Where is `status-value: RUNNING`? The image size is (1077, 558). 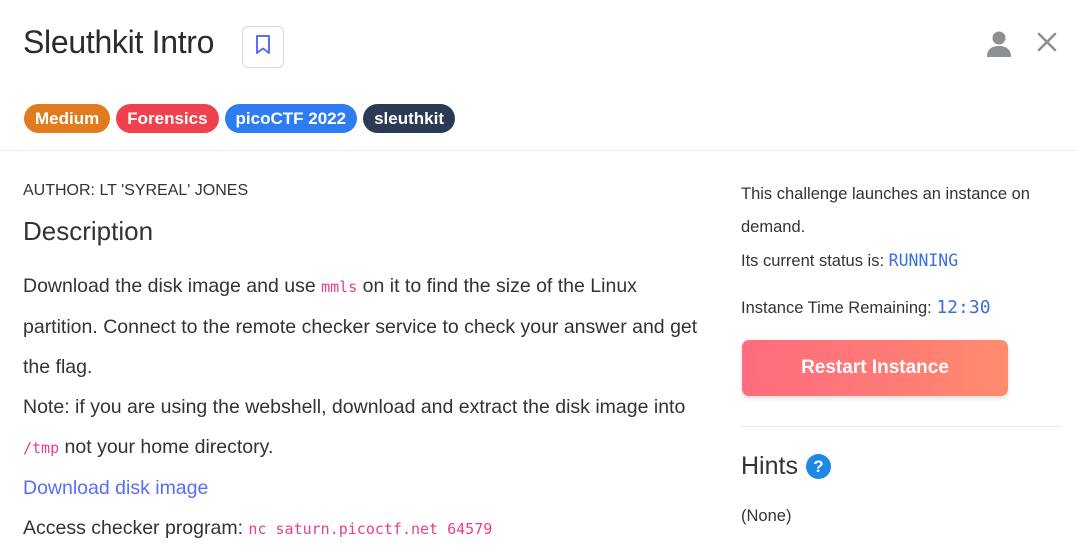 status-value: RUNNING is located at coordinates (923, 260).